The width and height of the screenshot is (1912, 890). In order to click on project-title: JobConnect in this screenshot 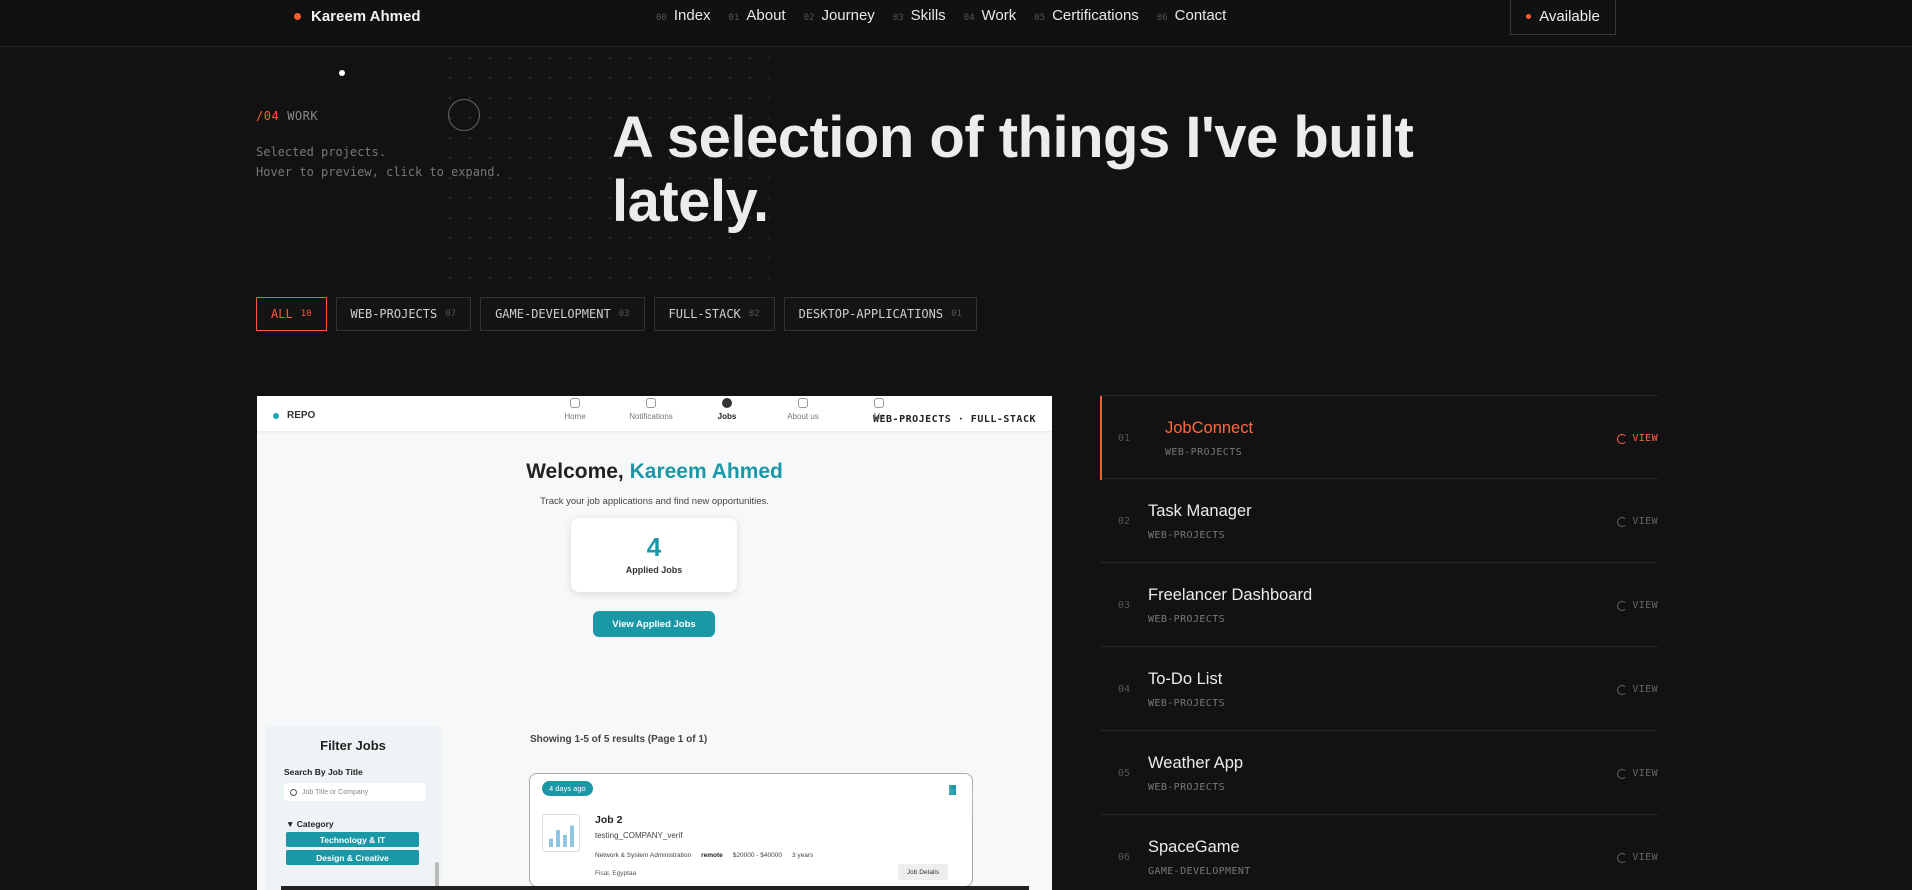, I will do `click(1209, 428)`.